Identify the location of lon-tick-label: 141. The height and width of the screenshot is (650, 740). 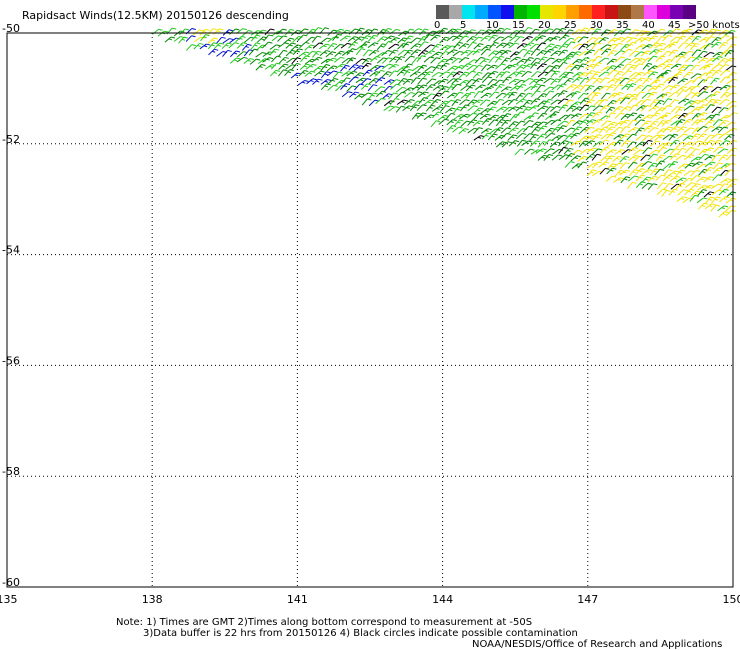
(297, 599).